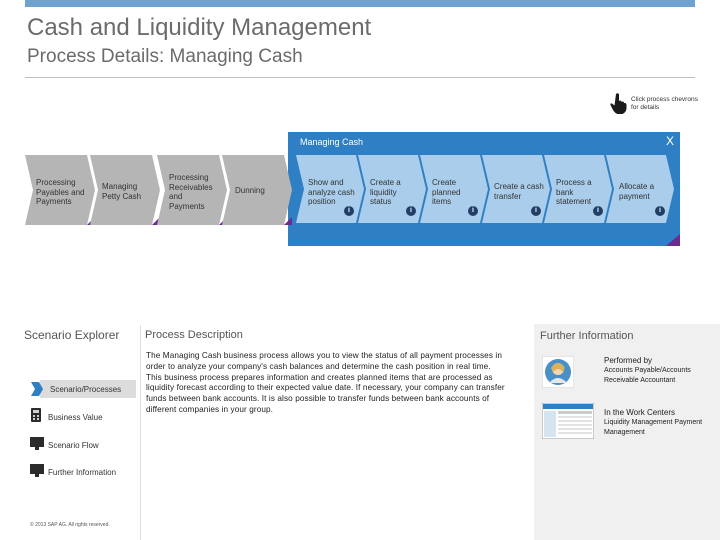  I want to click on band-corner-accent, so click(673, 240).